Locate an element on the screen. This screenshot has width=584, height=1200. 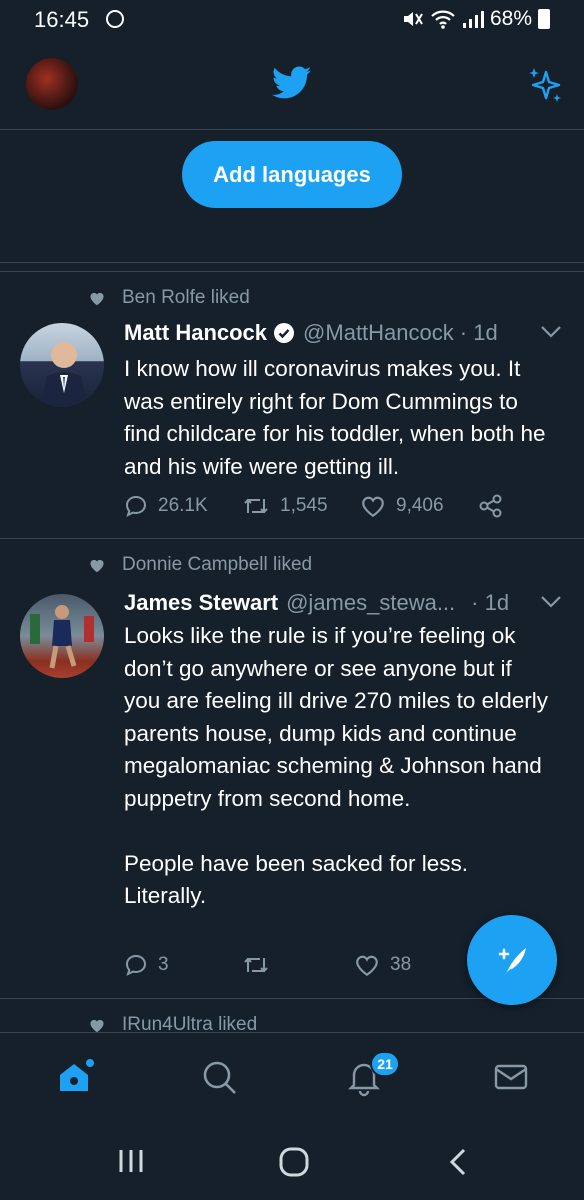
mute-icon is located at coordinates (413, 19).